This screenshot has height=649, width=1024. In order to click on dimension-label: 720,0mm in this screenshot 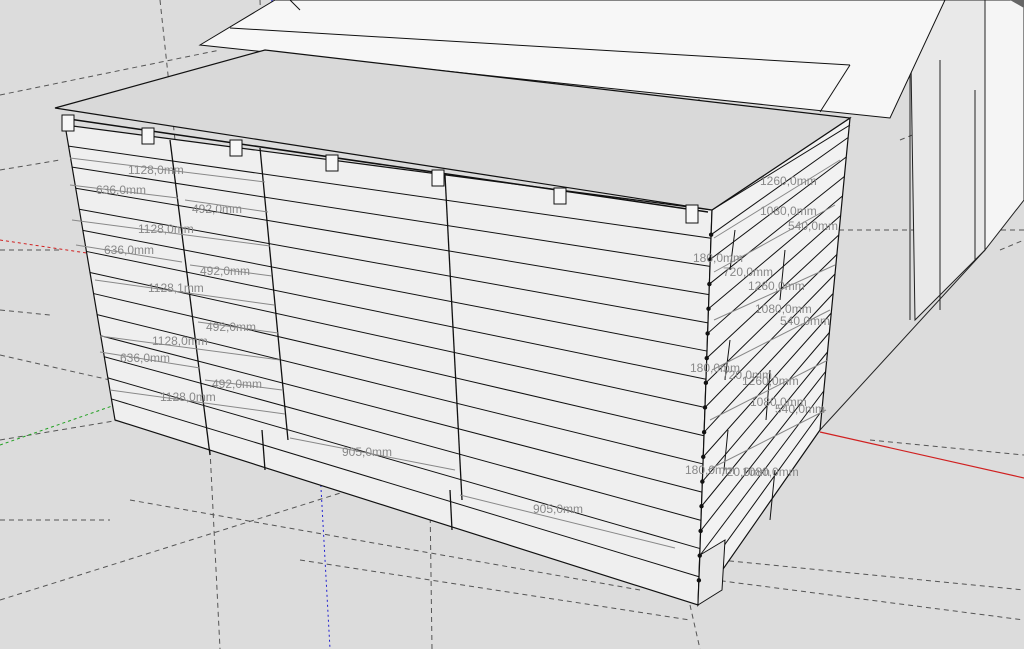, I will do `click(748, 272)`.